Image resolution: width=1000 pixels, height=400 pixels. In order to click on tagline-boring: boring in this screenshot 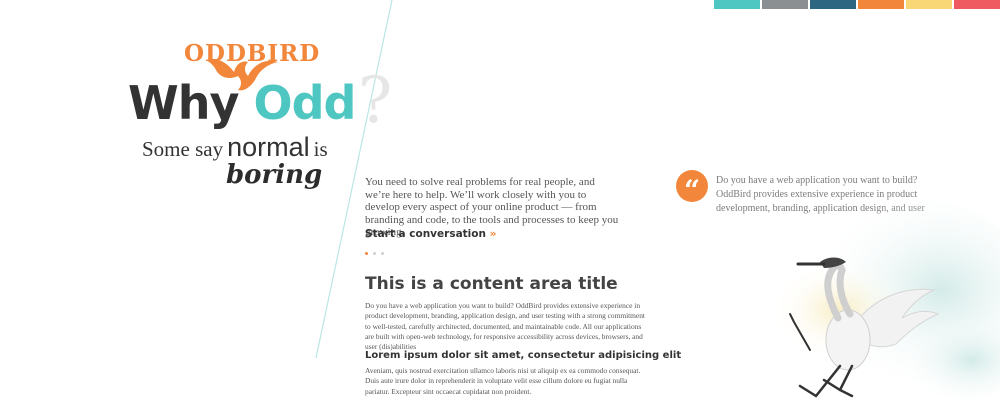, I will do `click(274, 175)`.